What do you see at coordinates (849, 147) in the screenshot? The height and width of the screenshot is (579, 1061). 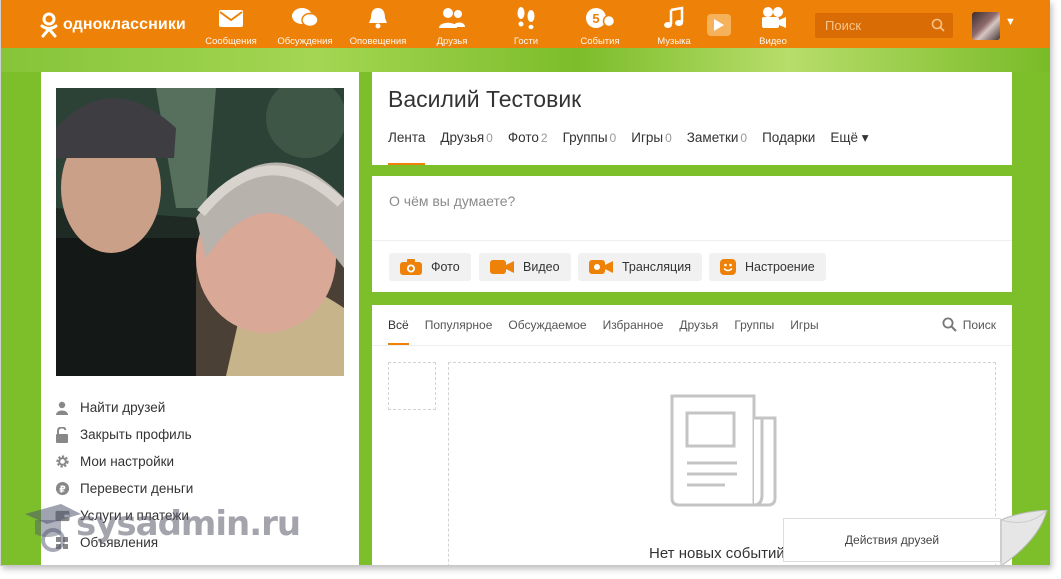 I see `tab-more: Ещё ▾` at bounding box center [849, 147].